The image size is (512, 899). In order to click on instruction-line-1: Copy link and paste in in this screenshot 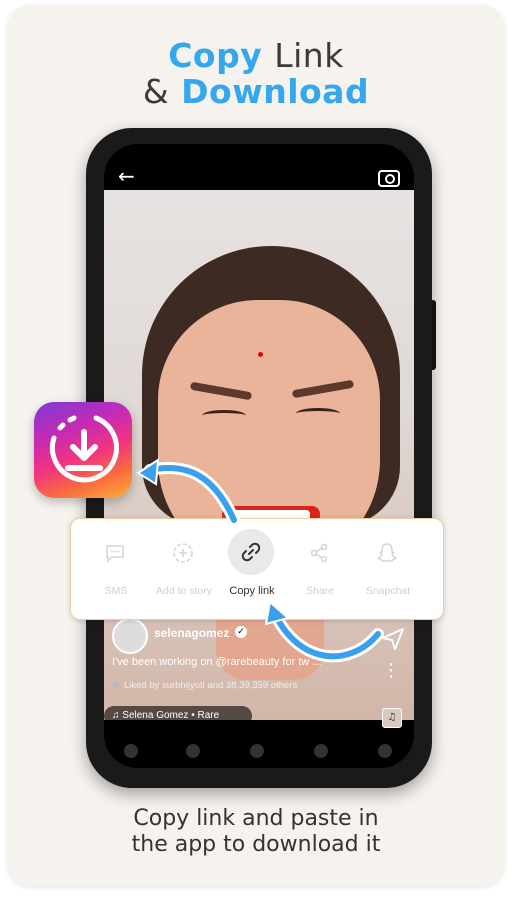, I will do `click(256, 818)`.